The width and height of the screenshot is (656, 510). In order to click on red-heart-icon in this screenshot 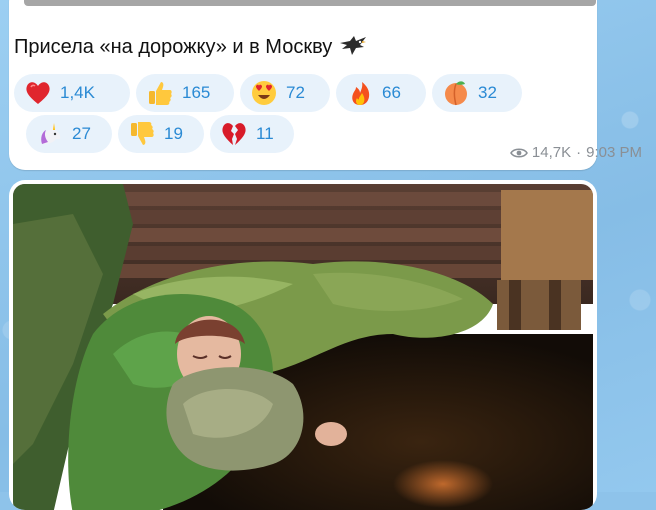, I will do `click(38, 93)`.